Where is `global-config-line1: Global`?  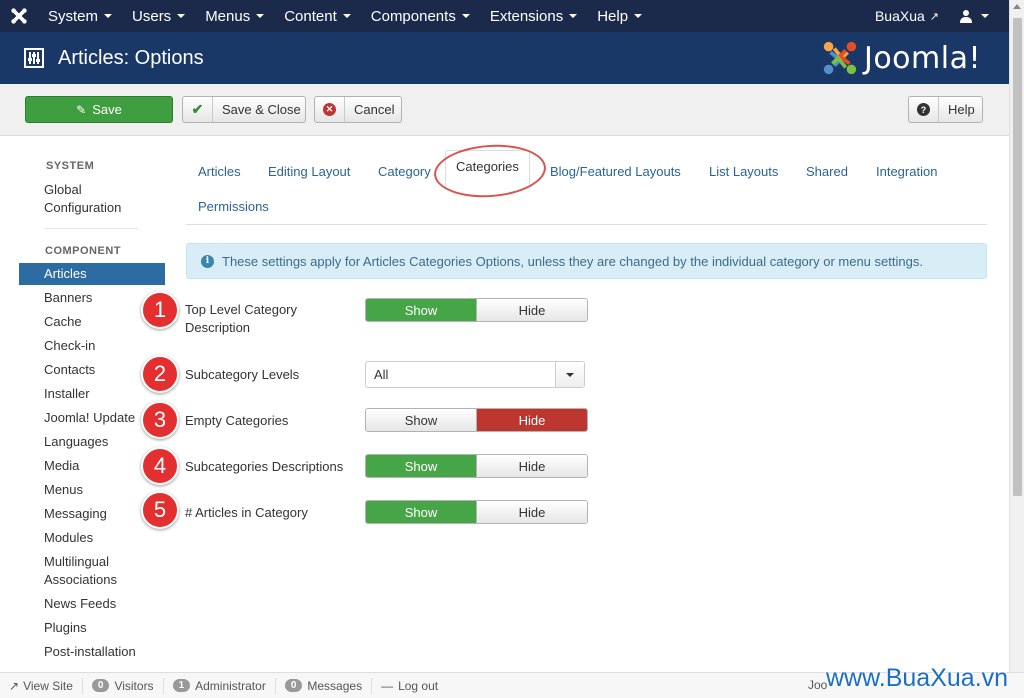 global-config-line1: Global is located at coordinates (63, 189).